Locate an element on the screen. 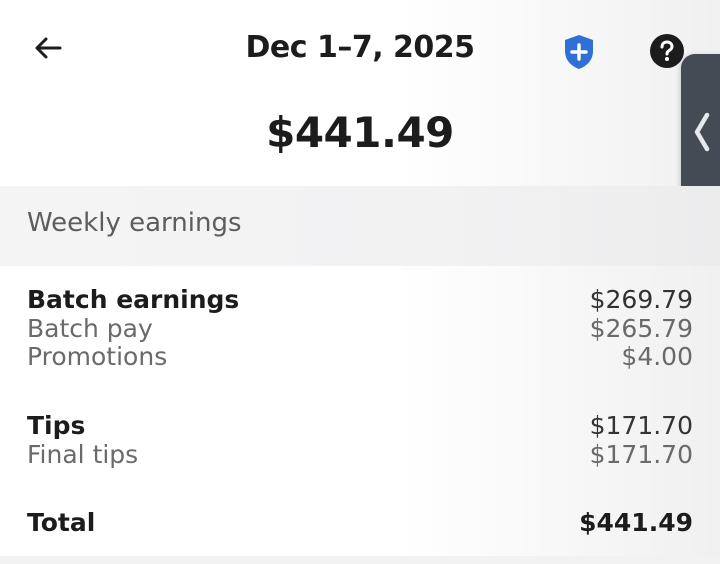  page-title: Dec 1–7, 2025 is located at coordinates (360, 47).